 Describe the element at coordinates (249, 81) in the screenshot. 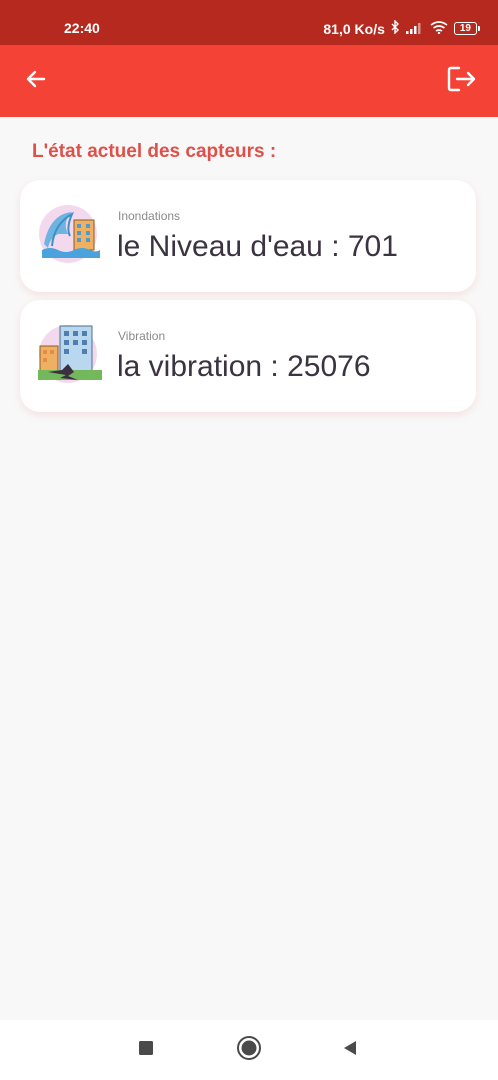

I see `app-bar` at that location.